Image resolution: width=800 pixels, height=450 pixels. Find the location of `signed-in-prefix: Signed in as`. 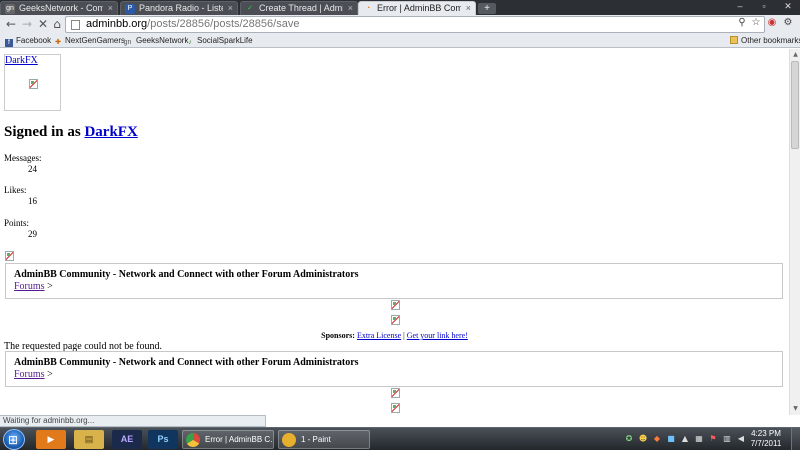

signed-in-prefix: Signed in as is located at coordinates (44, 132).